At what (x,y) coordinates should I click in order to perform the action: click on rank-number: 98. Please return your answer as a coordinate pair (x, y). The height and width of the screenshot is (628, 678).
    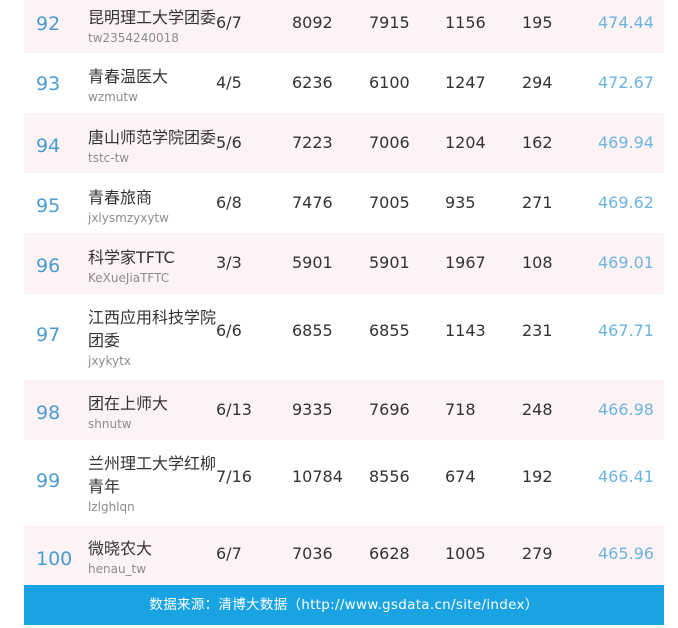
    Looking at the image, I should click on (48, 413).